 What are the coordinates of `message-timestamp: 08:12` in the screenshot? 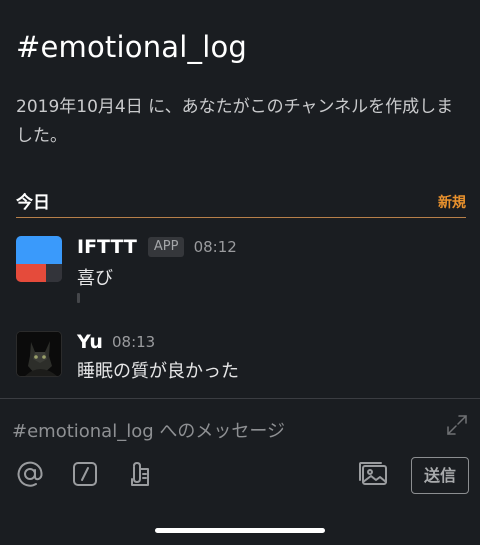 It's located at (215, 247).